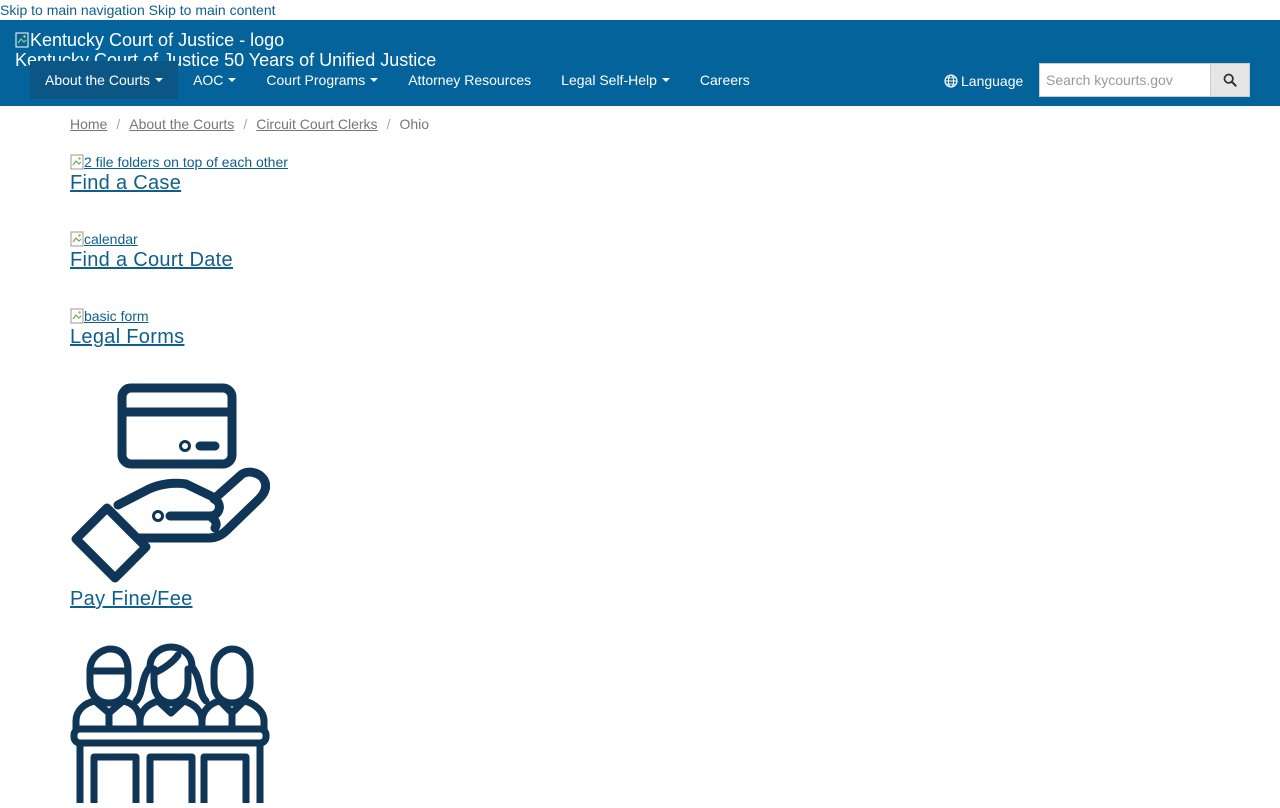 Image resolution: width=1280 pixels, height=808 pixels. I want to click on nav-legal-self-help: Legal Self-Help, so click(615, 80).